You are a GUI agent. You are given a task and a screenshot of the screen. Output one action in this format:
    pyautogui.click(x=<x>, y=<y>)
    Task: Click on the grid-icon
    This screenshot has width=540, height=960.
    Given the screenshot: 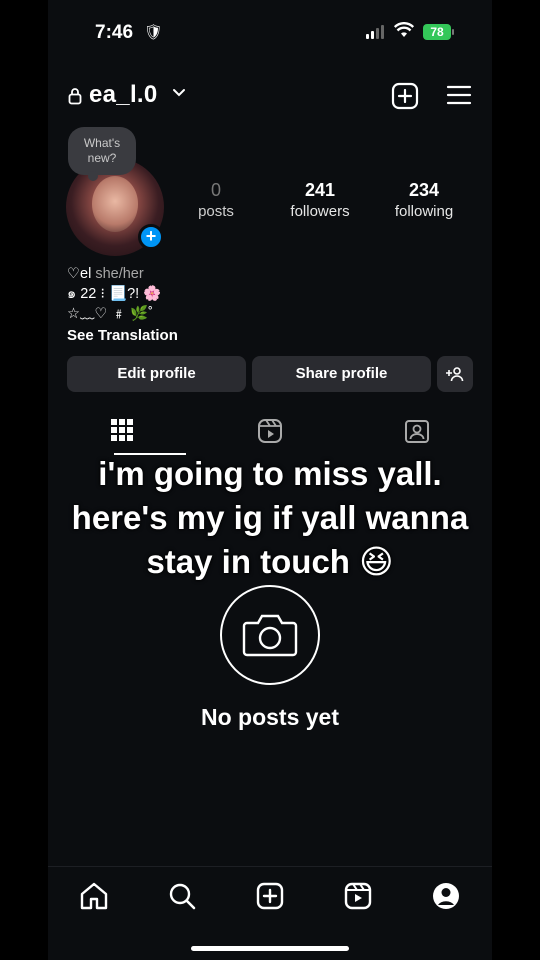 What is the action you would take?
    pyautogui.click(x=122, y=430)
    